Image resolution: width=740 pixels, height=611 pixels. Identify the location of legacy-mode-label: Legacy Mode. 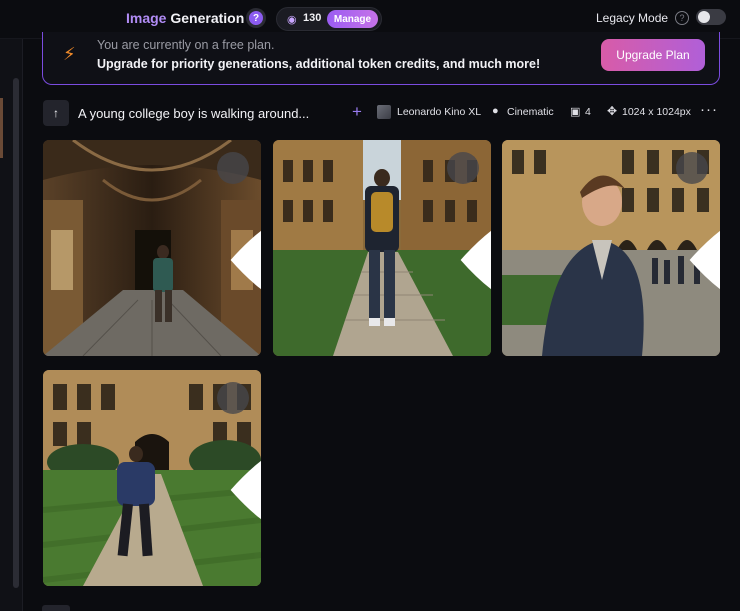
(632, 18).